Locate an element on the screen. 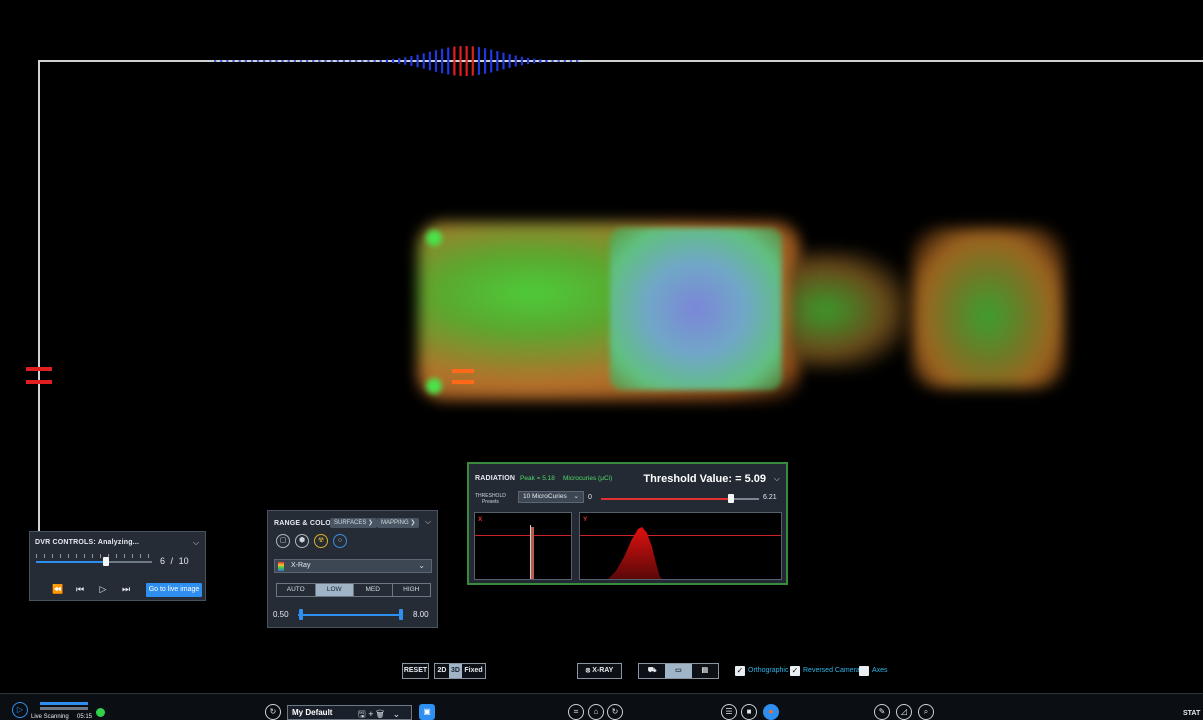 This screenshot has width=1203, height=720. threshold-max: 6.21 is located at coordinates (770, 497).